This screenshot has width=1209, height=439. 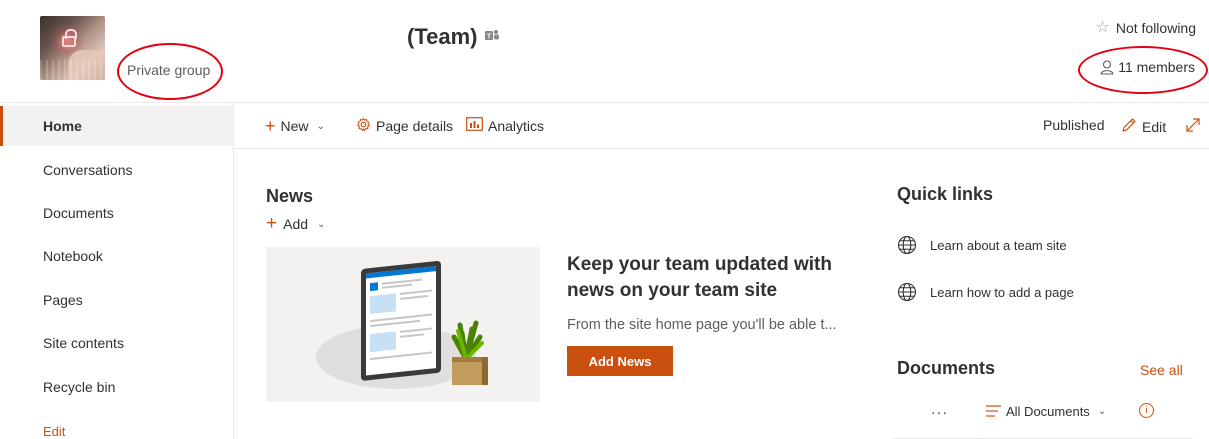 I want to click on nav-item-recycle-bin: Recycle bin, so click(x=116, y=387).